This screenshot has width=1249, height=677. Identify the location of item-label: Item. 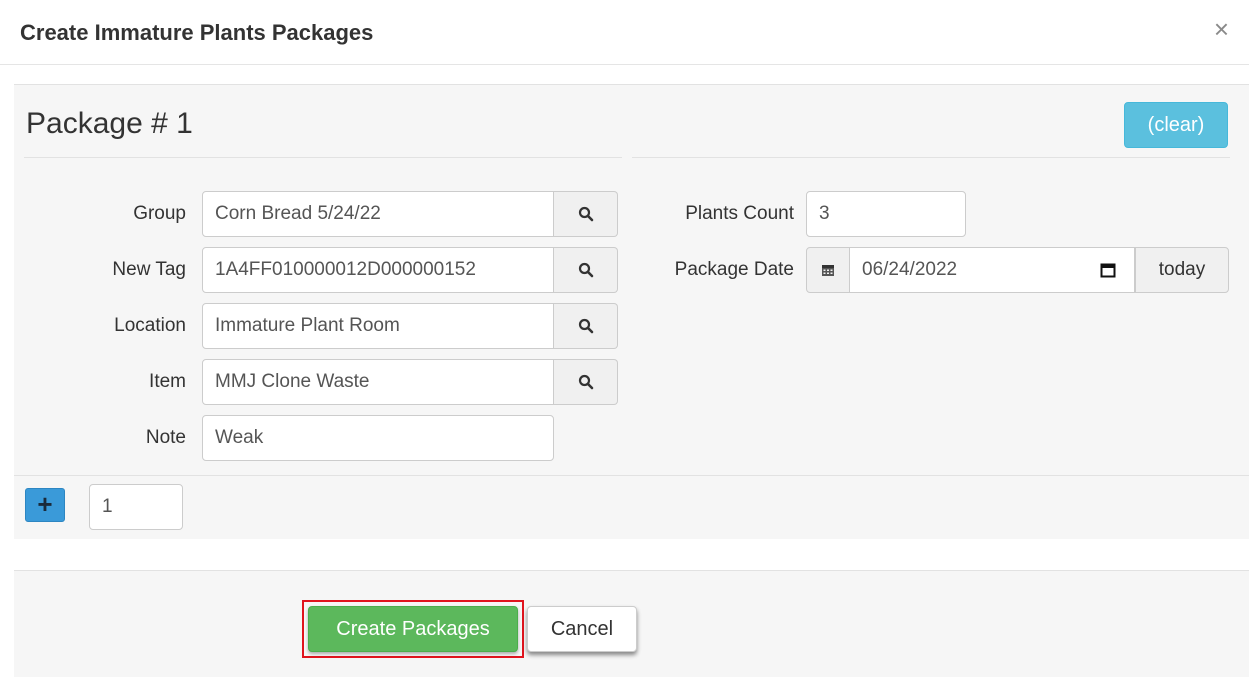
(167, 381).